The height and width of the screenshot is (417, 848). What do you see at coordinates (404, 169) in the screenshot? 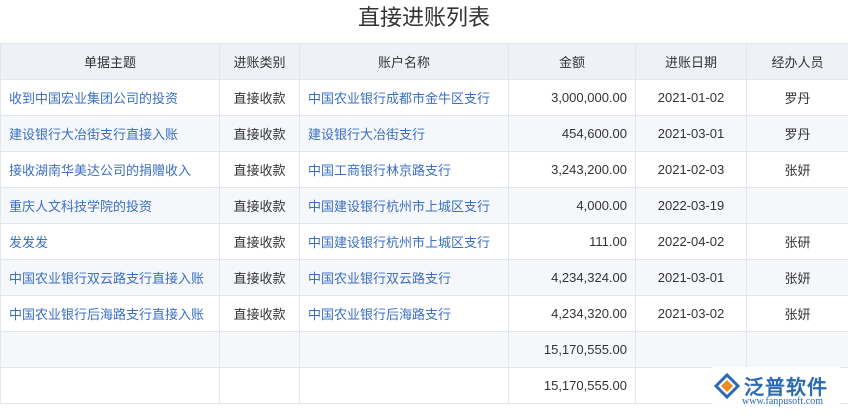
I see `row-account-link: 中国工商银行林京路支行` at bounding box center [404, 169].